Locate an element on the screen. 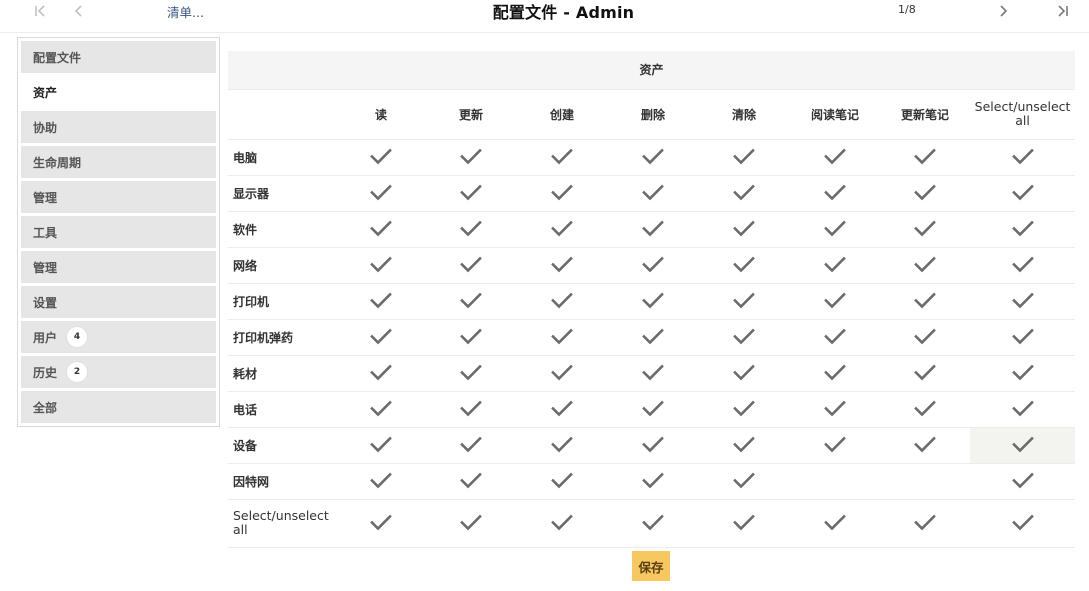 The width and height of the screenshot is (1089, 591). tab-3: 生命周期 is located at coordinates (118, 162).